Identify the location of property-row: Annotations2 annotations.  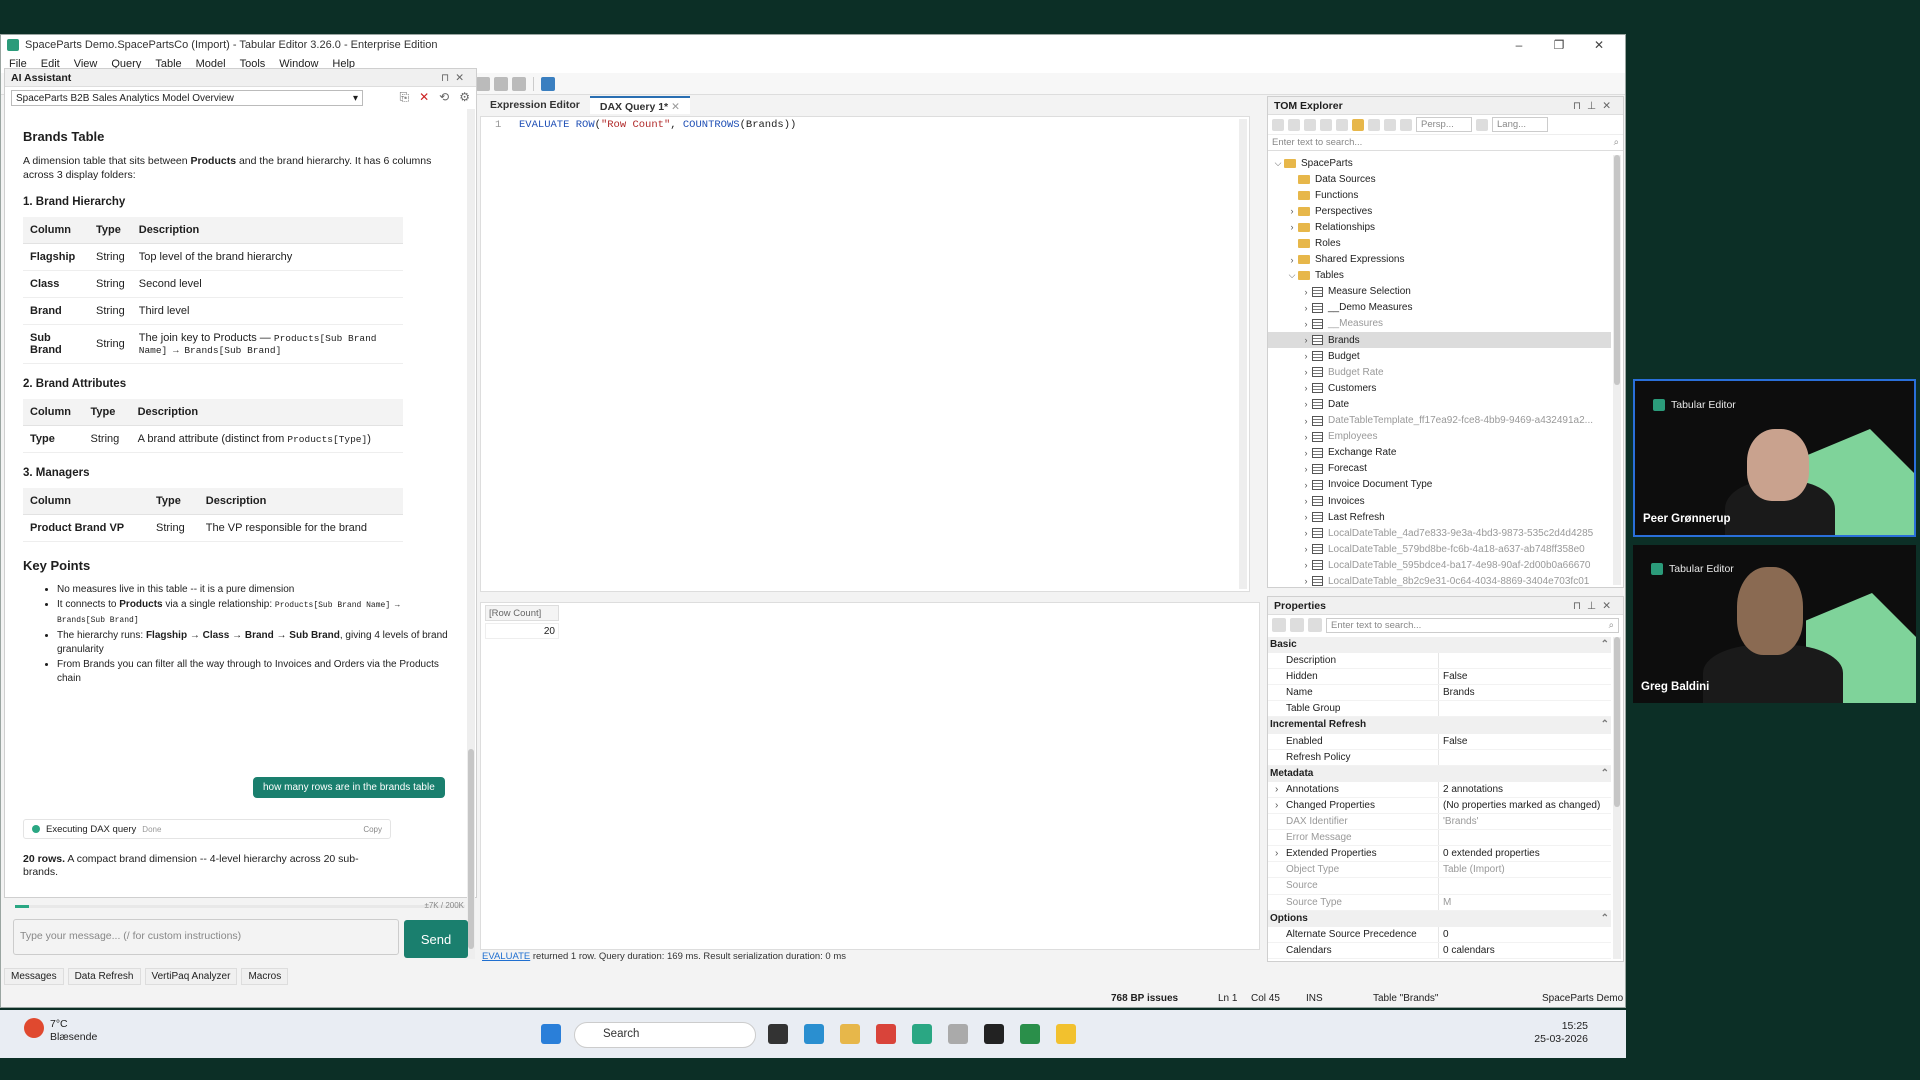
(1439, 789).